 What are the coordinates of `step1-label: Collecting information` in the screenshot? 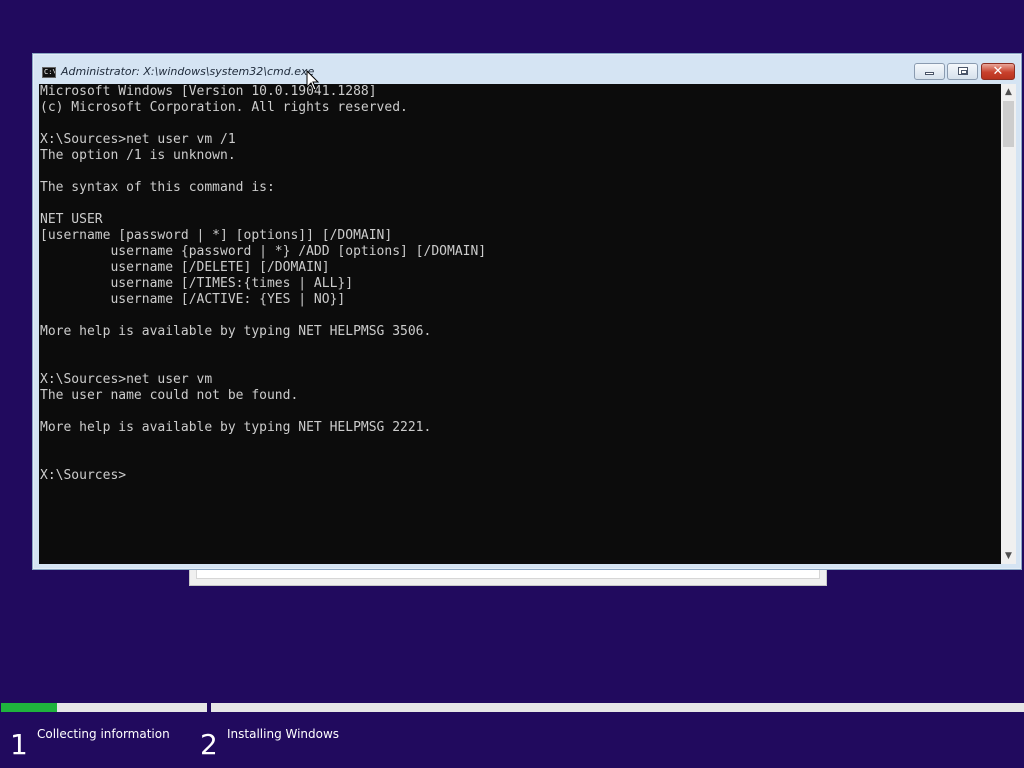 It's located at (103, 734).